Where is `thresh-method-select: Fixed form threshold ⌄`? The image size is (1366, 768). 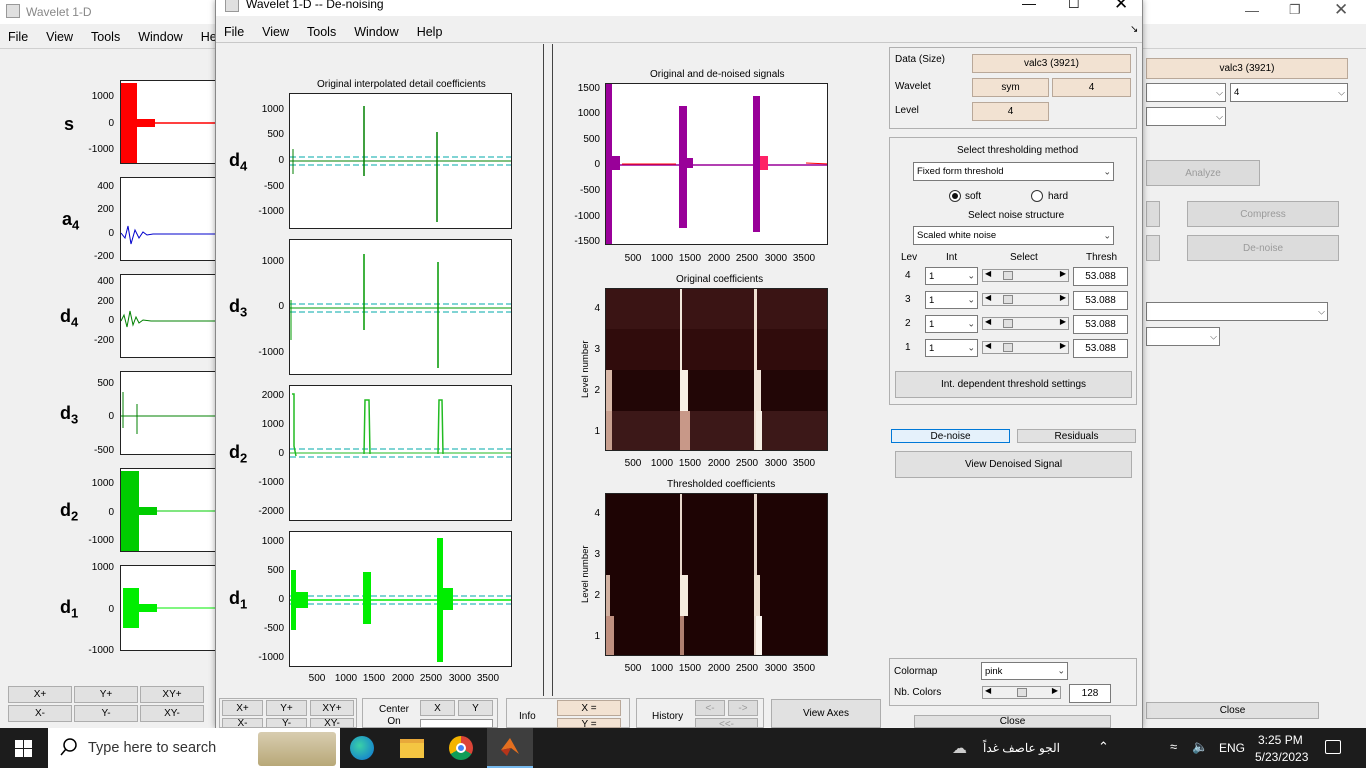
thresh-method-select: Fixed form threshold ⌄ is located at coordinates (1013, 171).